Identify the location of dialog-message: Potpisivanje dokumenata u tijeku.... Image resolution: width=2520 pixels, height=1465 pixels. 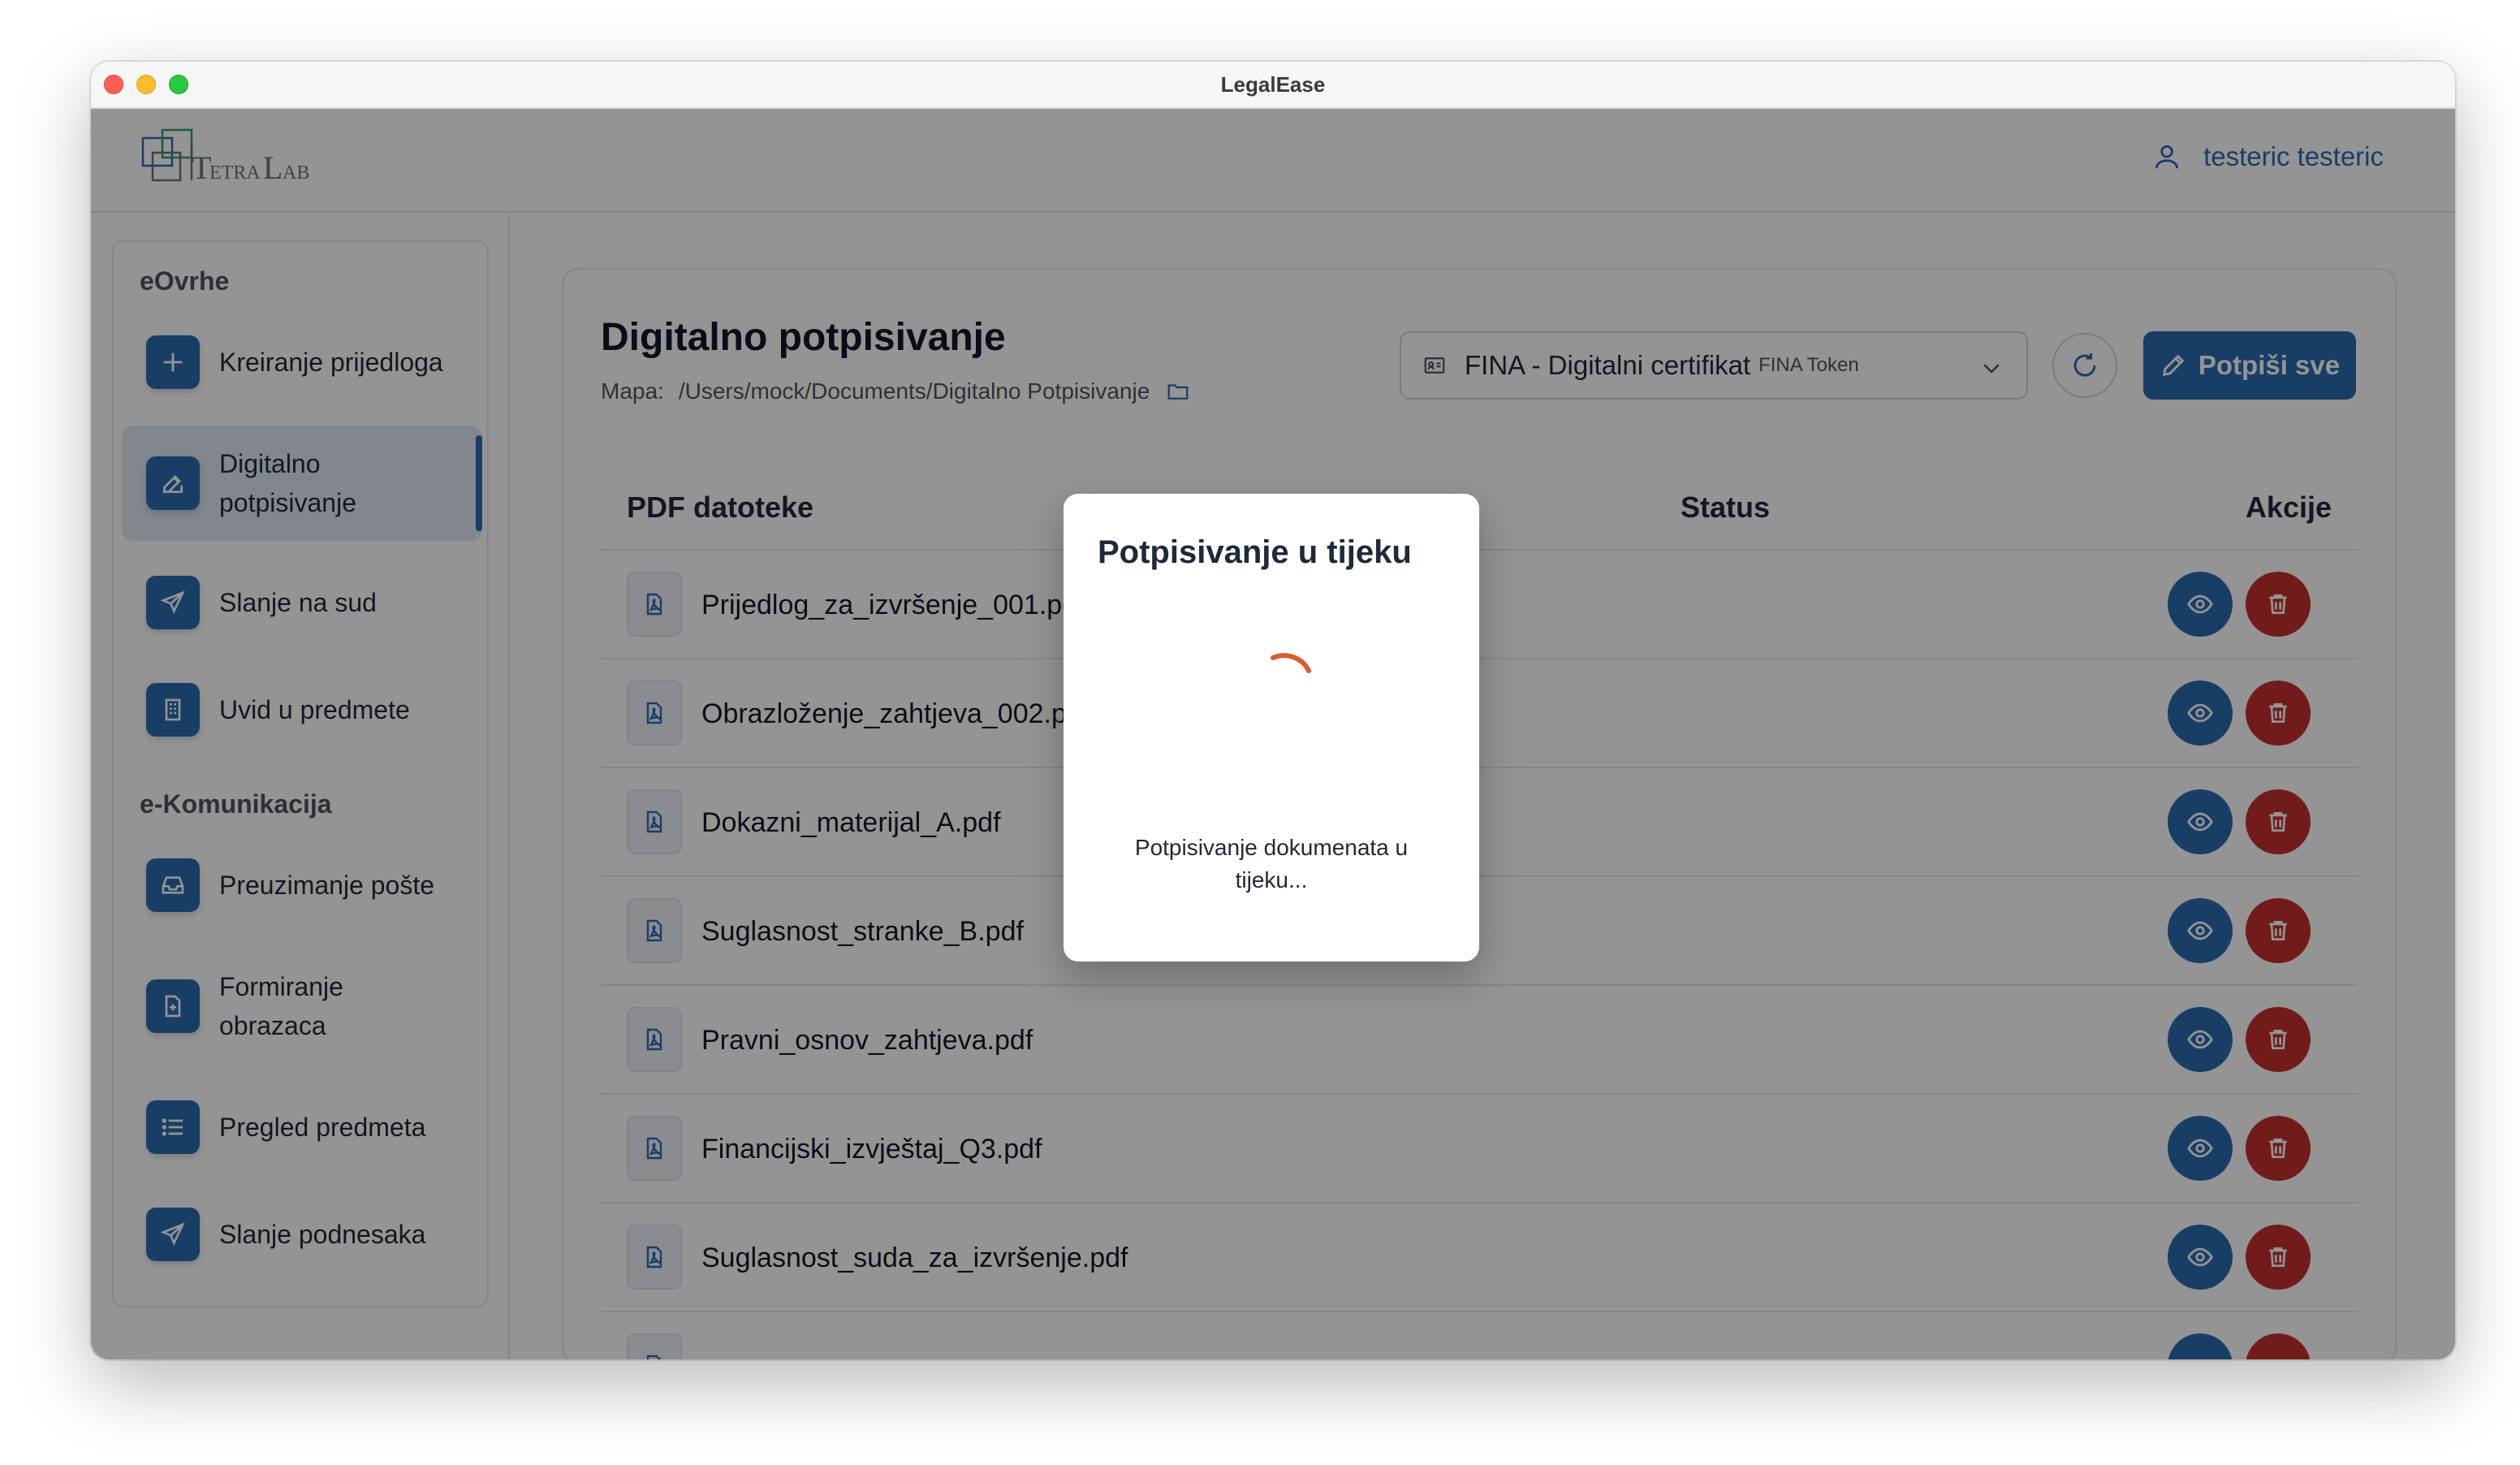
(1271, 863).